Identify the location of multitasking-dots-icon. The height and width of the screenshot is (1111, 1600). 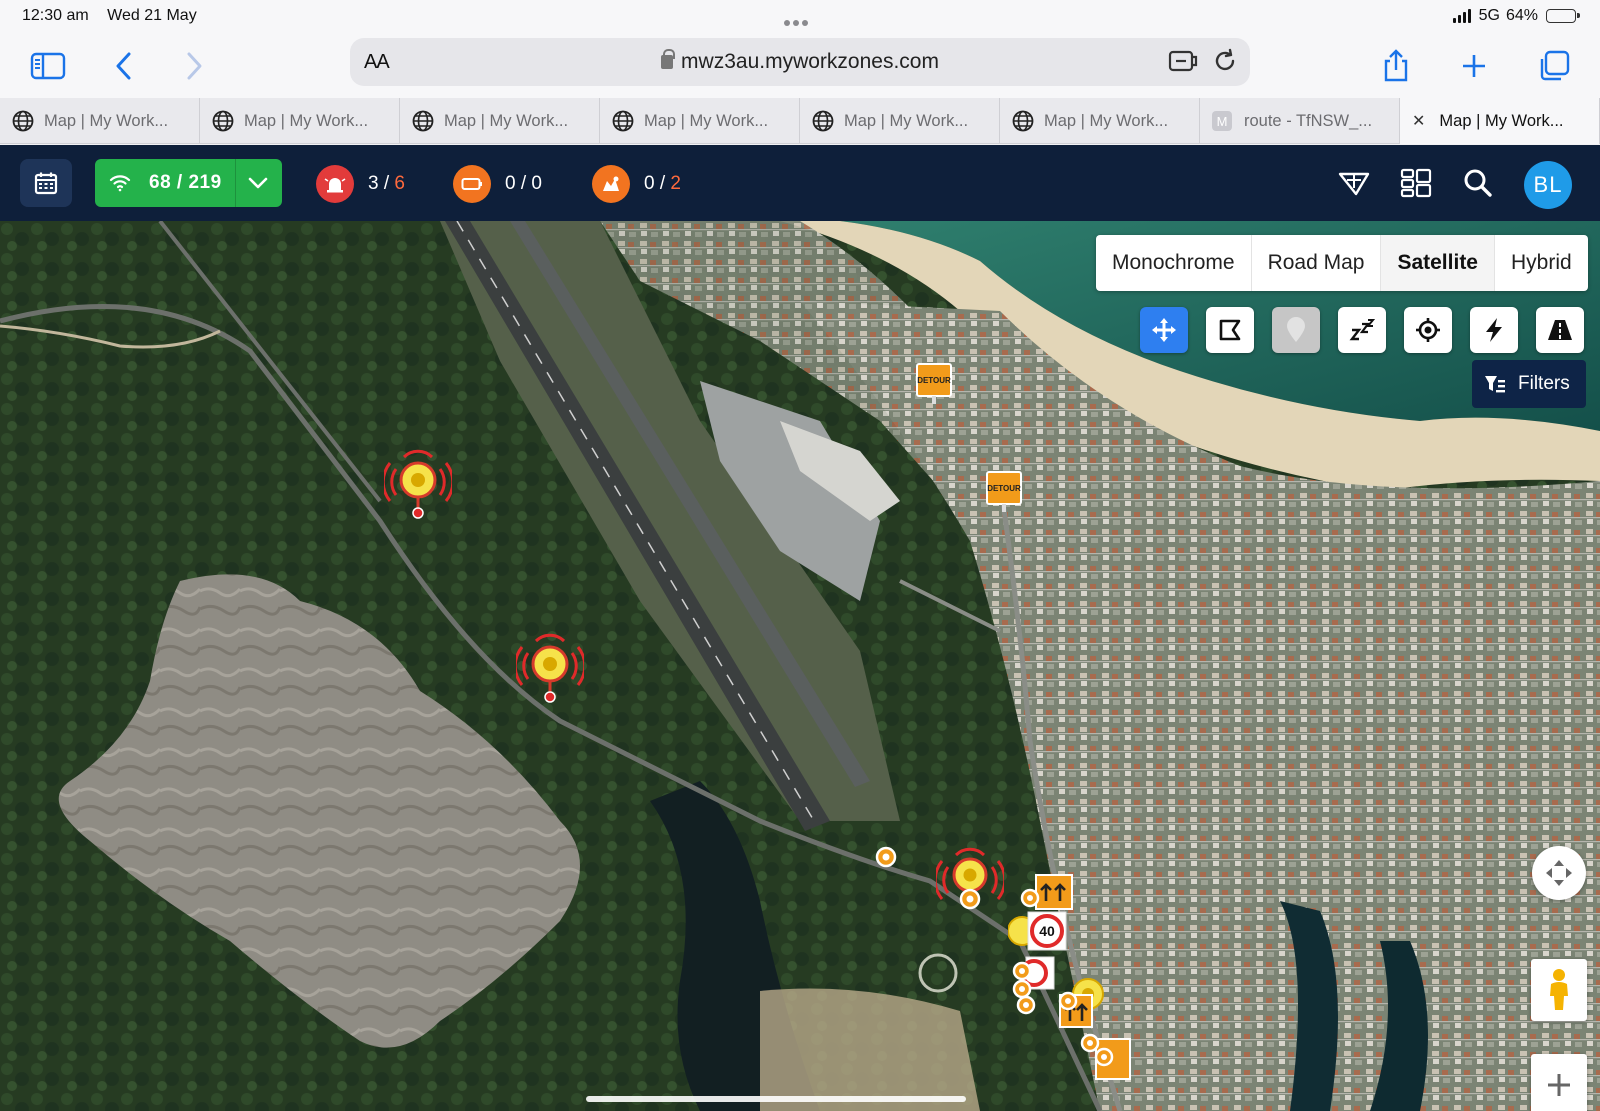
(799, 19).